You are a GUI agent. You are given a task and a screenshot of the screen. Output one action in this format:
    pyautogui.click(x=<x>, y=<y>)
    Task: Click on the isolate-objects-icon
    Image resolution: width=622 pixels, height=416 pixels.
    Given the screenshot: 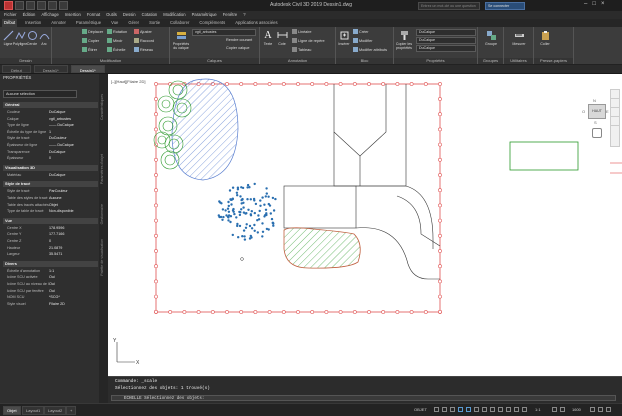 What is the action you would take?
    pyautogui.click(x=592, y=409)
    